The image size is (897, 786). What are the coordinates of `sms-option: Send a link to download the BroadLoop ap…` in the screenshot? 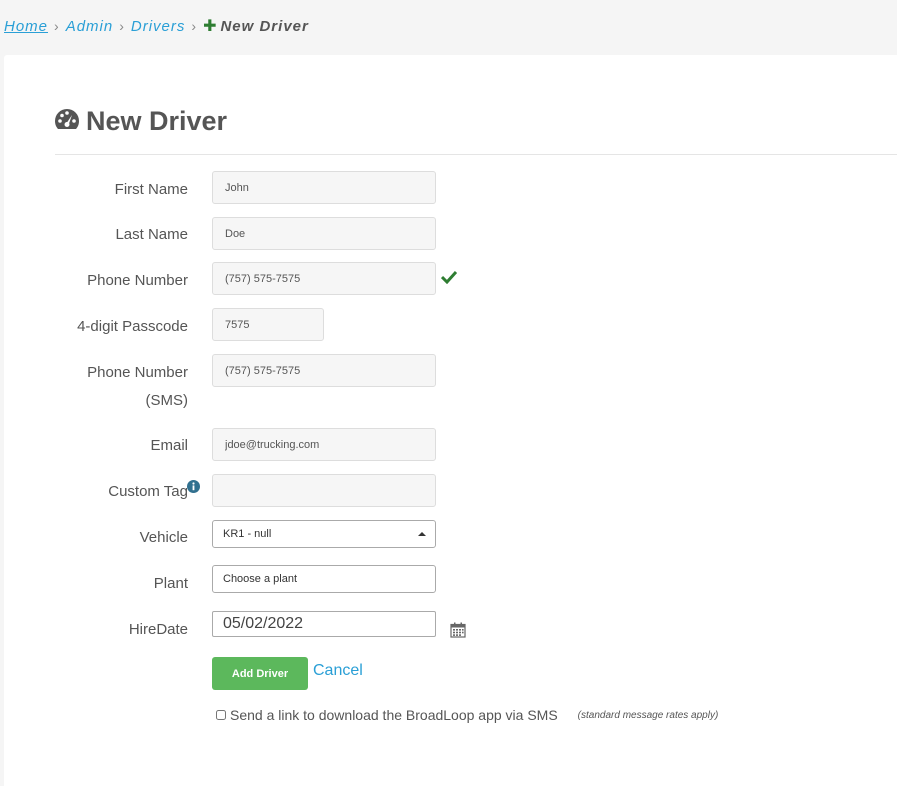 It's located at (467, 715).